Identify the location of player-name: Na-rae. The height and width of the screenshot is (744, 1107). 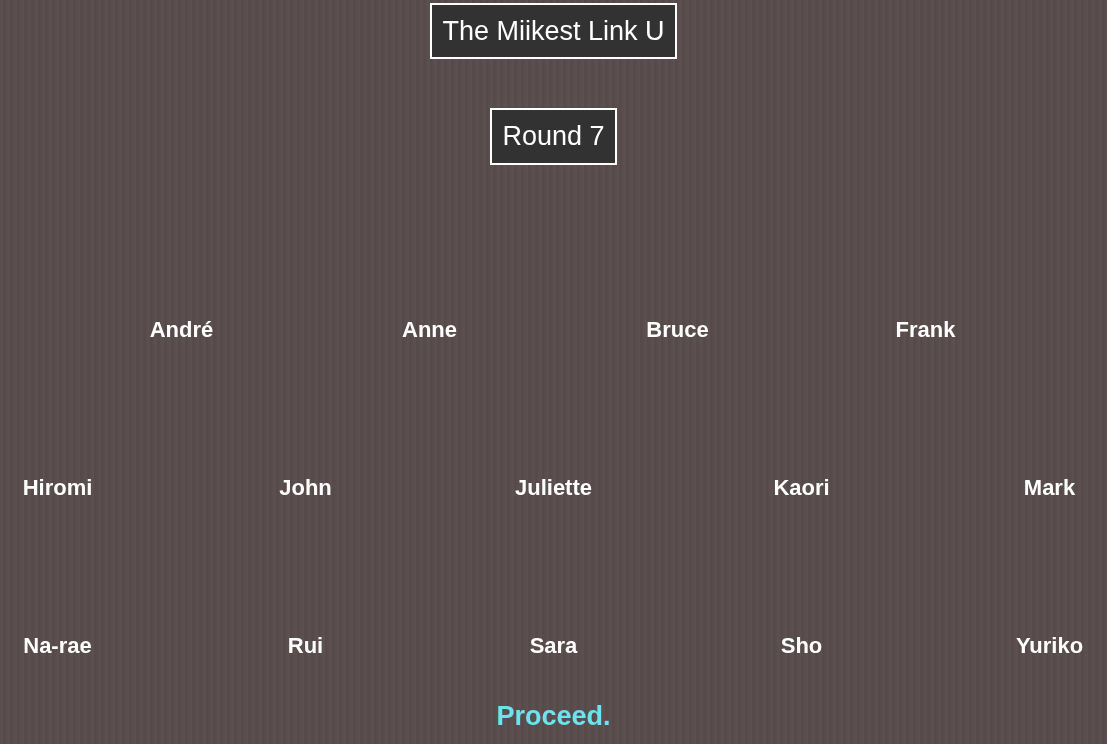
(57, 646).